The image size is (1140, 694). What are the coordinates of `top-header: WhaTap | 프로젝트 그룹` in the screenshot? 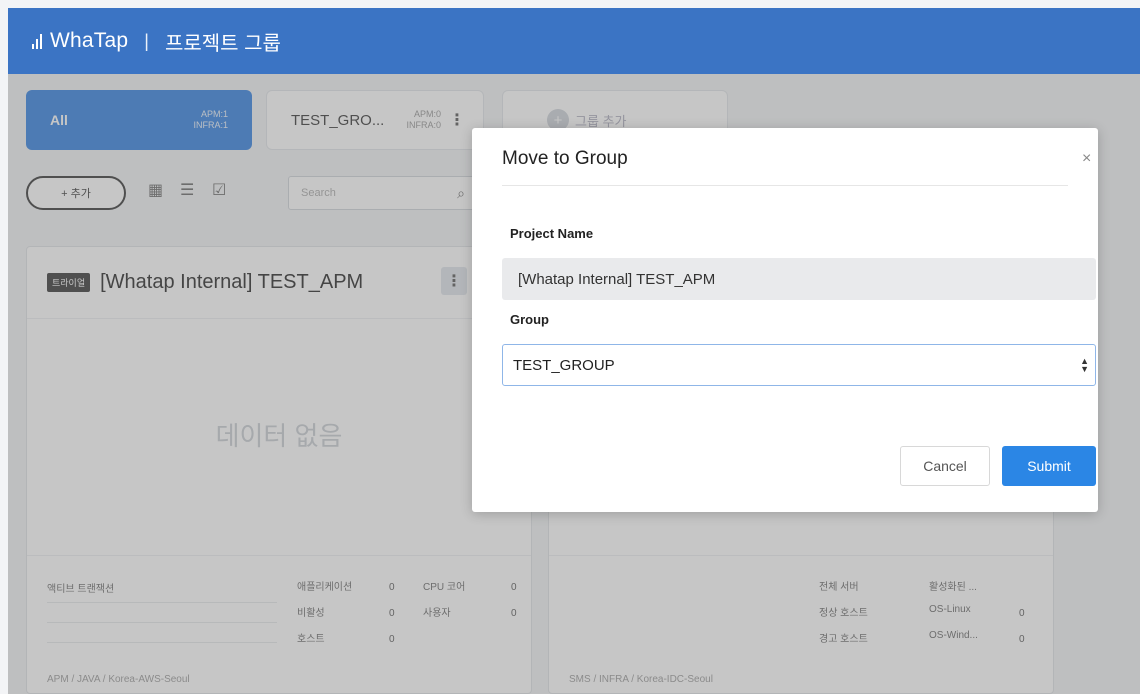 It's located at (574, 41).